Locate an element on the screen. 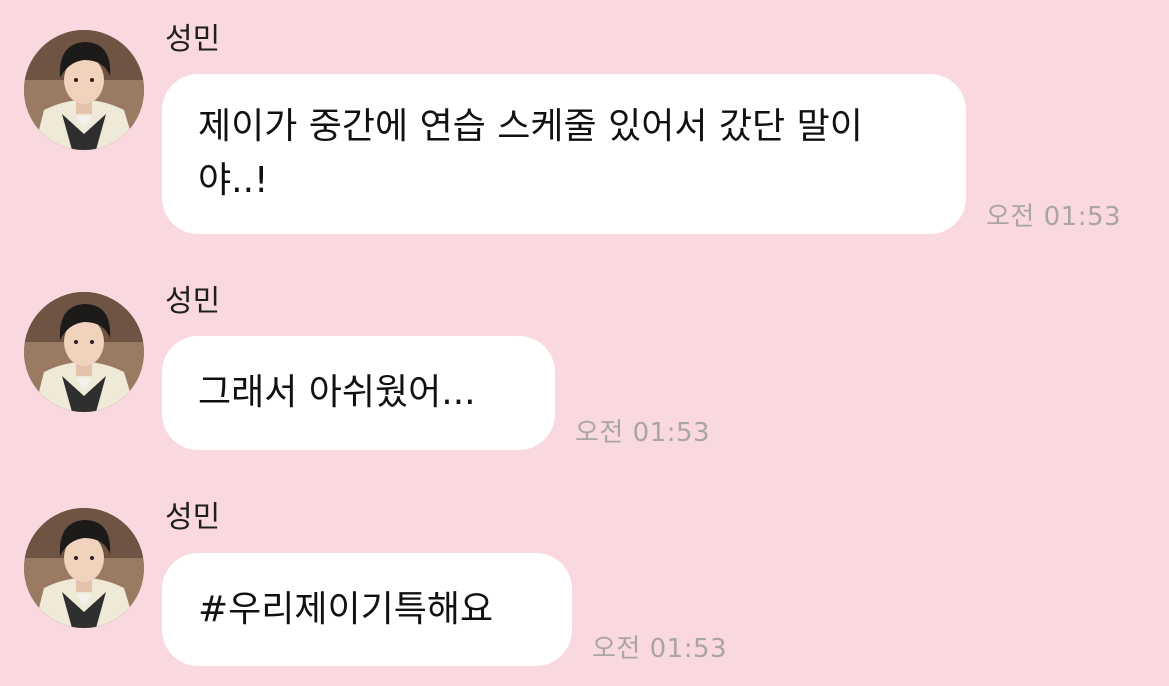 The height and width of the screenshot is (686, 1169). message-text: #우리제이기특해요 is located at coordinates (346, 609).